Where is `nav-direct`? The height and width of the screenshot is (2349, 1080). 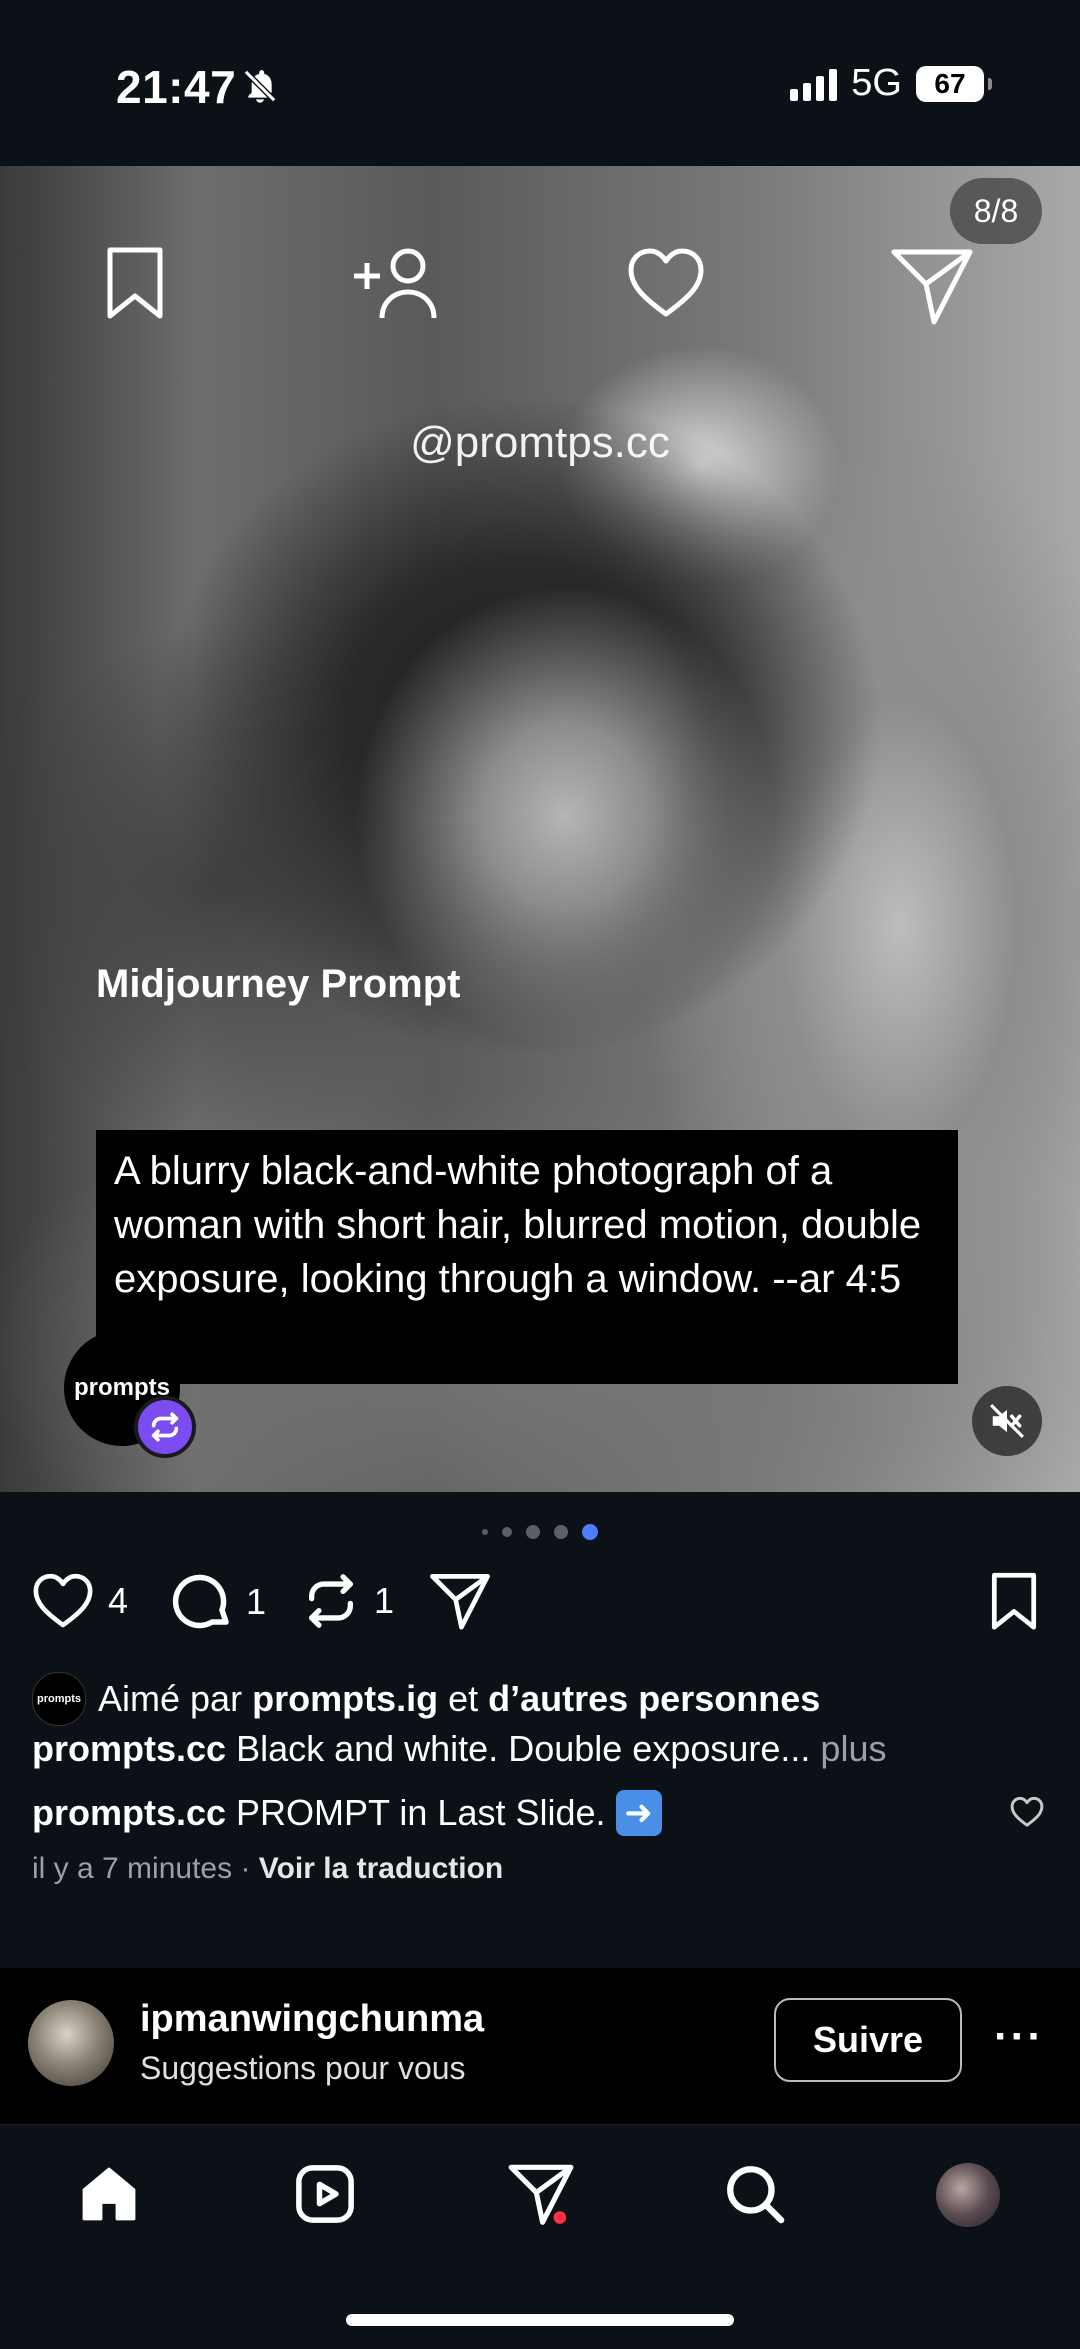
nav-direct is located at coordinates (541, 2196).